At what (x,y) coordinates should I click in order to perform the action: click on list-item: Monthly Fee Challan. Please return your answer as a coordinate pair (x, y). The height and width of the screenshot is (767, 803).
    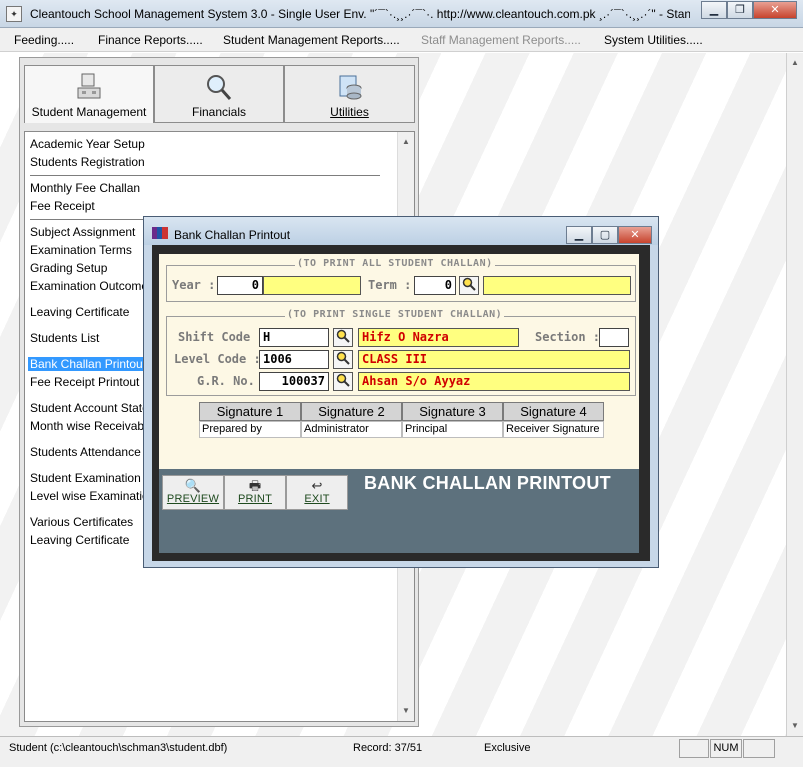
    Looking at the image, I should click on (85, 188).